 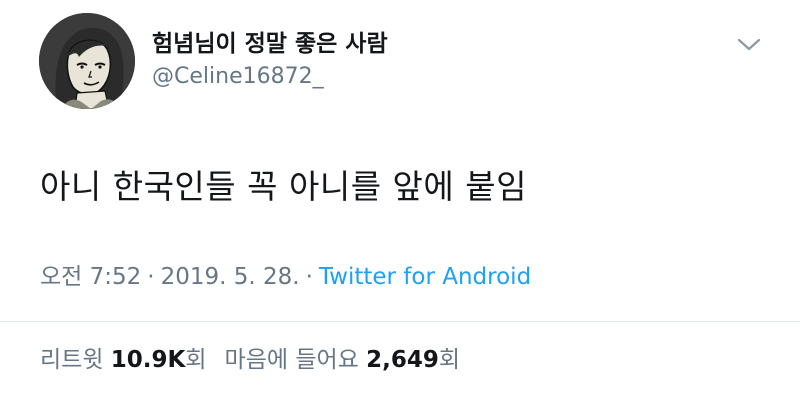 What do you see at coordinates (196, 360) in the screenshot?
I see `retweets-unit: 회` at bounding box center [196, 360].